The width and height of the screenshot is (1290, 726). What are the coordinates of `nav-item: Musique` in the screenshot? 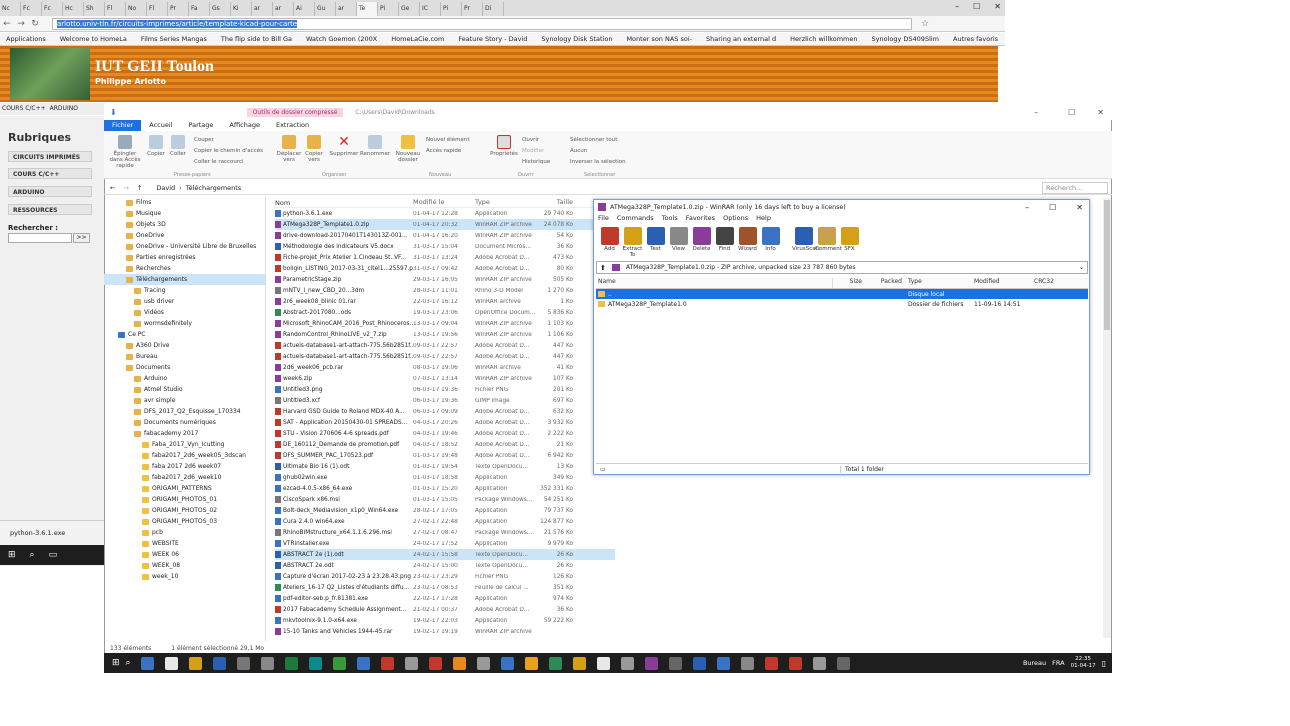 It's located at (184, 213).